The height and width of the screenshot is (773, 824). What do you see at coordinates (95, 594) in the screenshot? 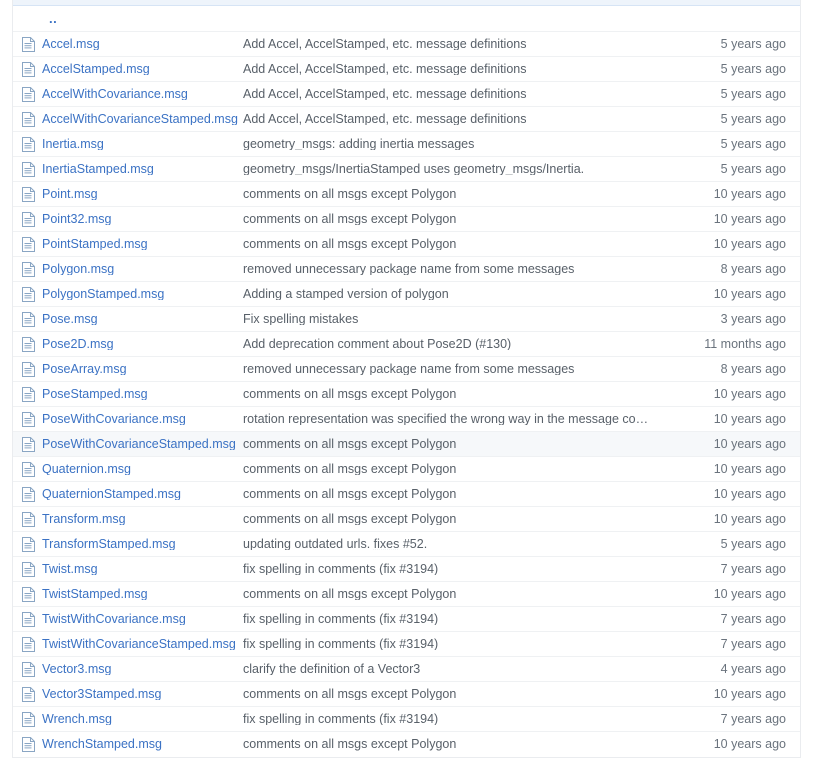
I see `file-name-link: TwistStamped.msg` at bounding box center [95, 594].